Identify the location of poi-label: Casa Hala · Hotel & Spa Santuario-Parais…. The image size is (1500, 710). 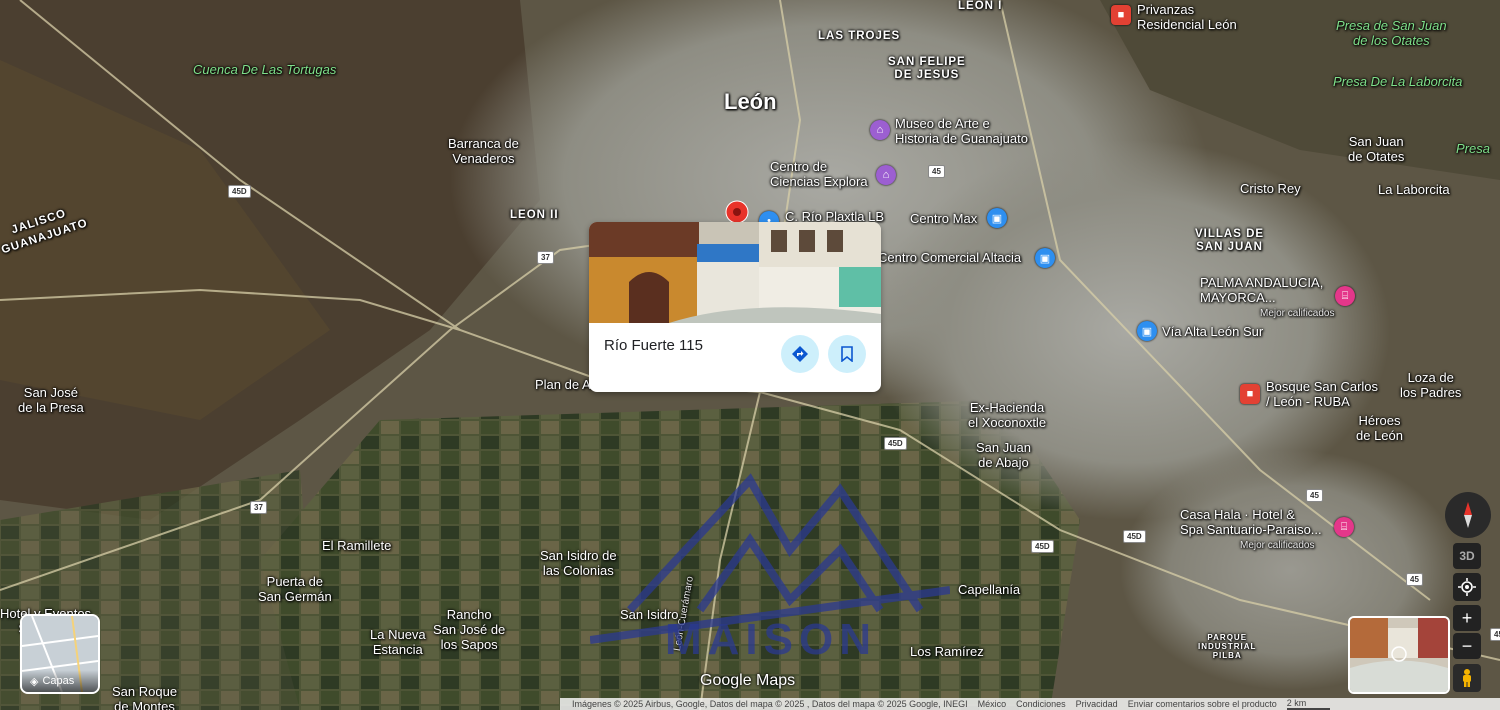
(1251, 522).